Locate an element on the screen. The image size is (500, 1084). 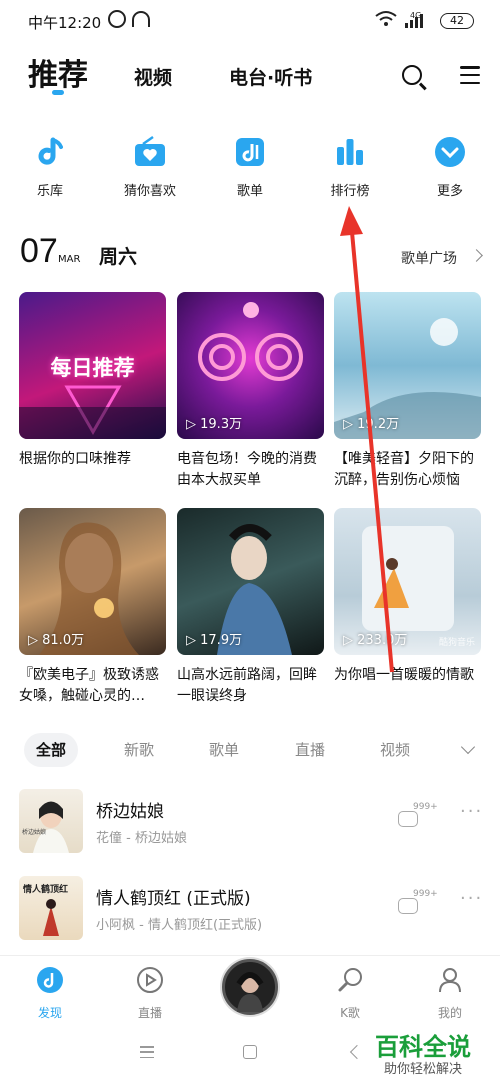
nav-label: 直播 is located at coordinates (149, 1013).